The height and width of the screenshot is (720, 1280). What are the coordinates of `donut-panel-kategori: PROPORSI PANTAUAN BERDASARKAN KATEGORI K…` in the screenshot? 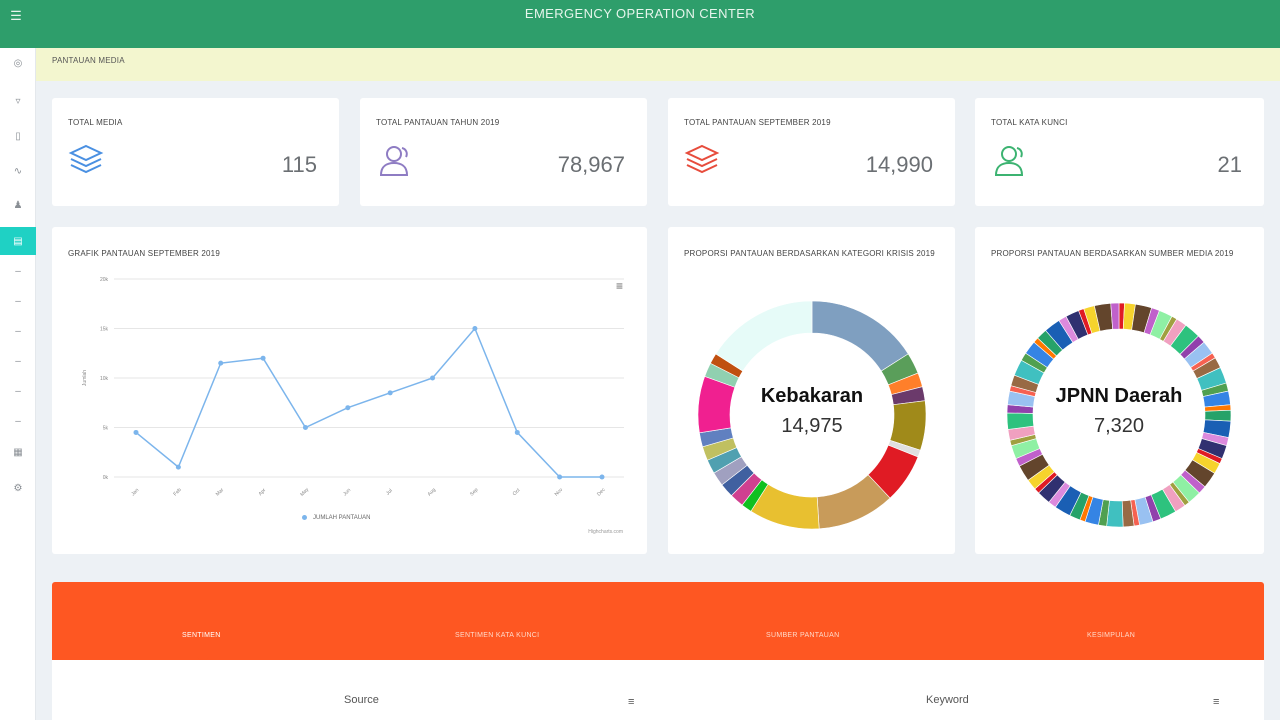 It's located at (811, 390).